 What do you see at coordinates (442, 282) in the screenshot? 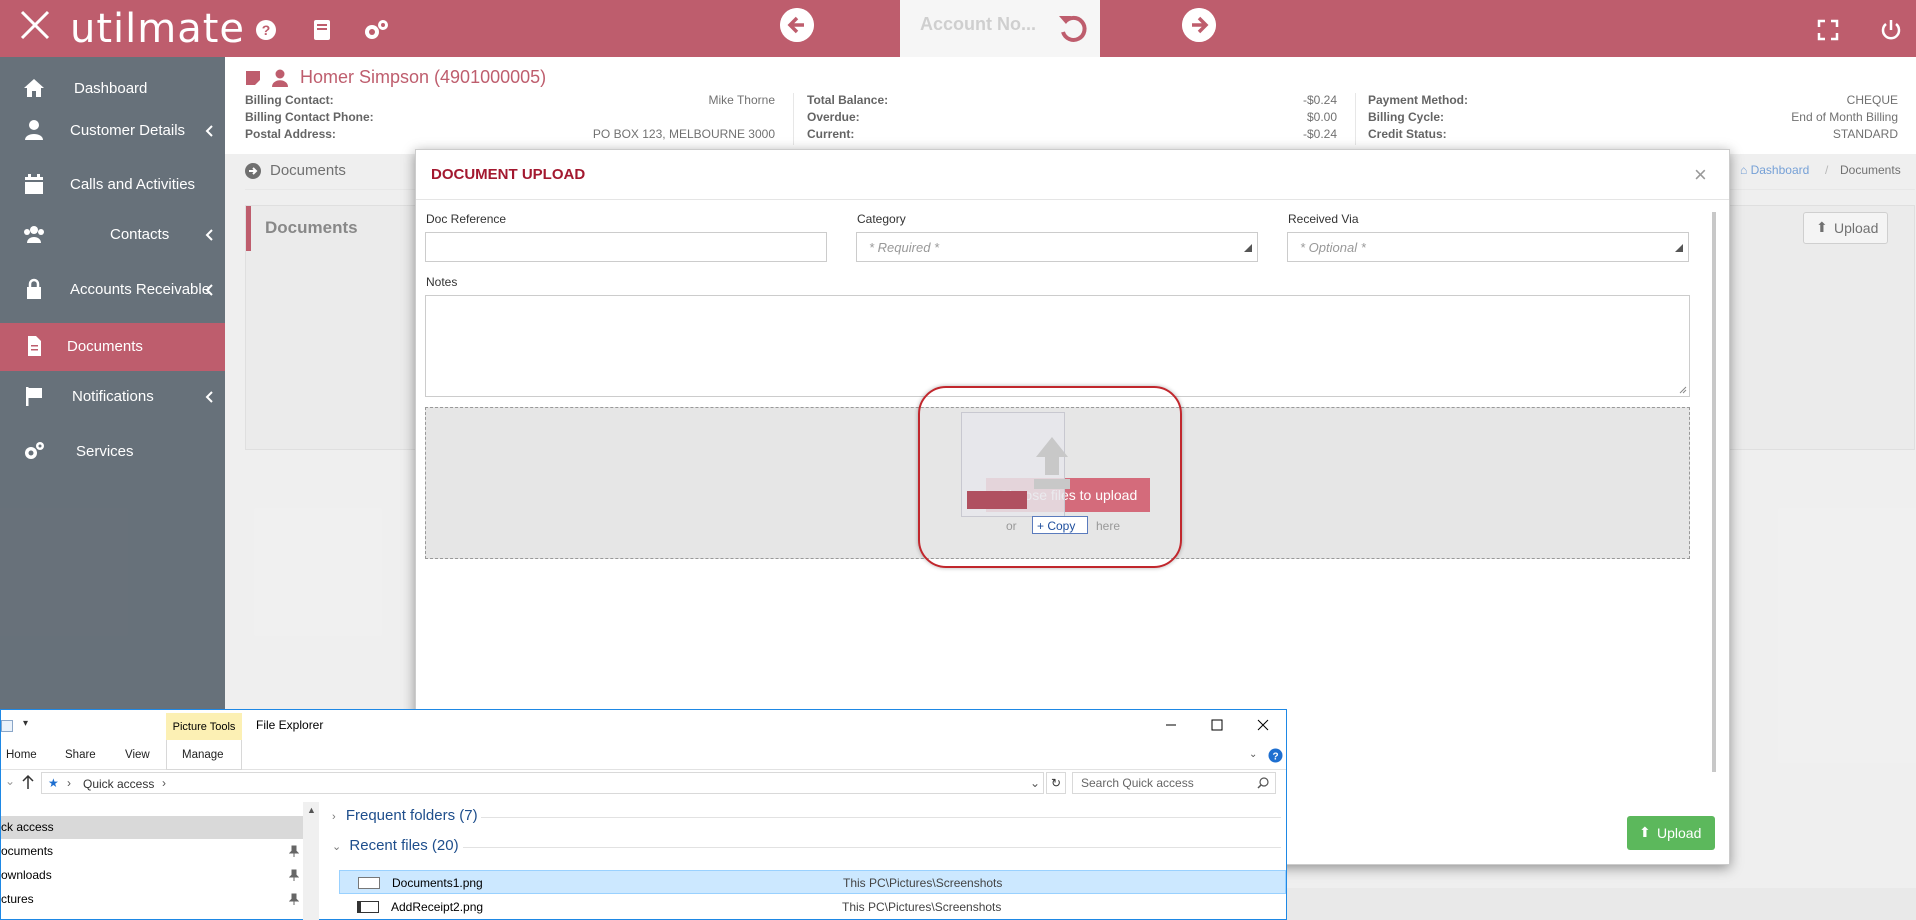
I see `notes-label: Notes` at bounding box center [442, 282].